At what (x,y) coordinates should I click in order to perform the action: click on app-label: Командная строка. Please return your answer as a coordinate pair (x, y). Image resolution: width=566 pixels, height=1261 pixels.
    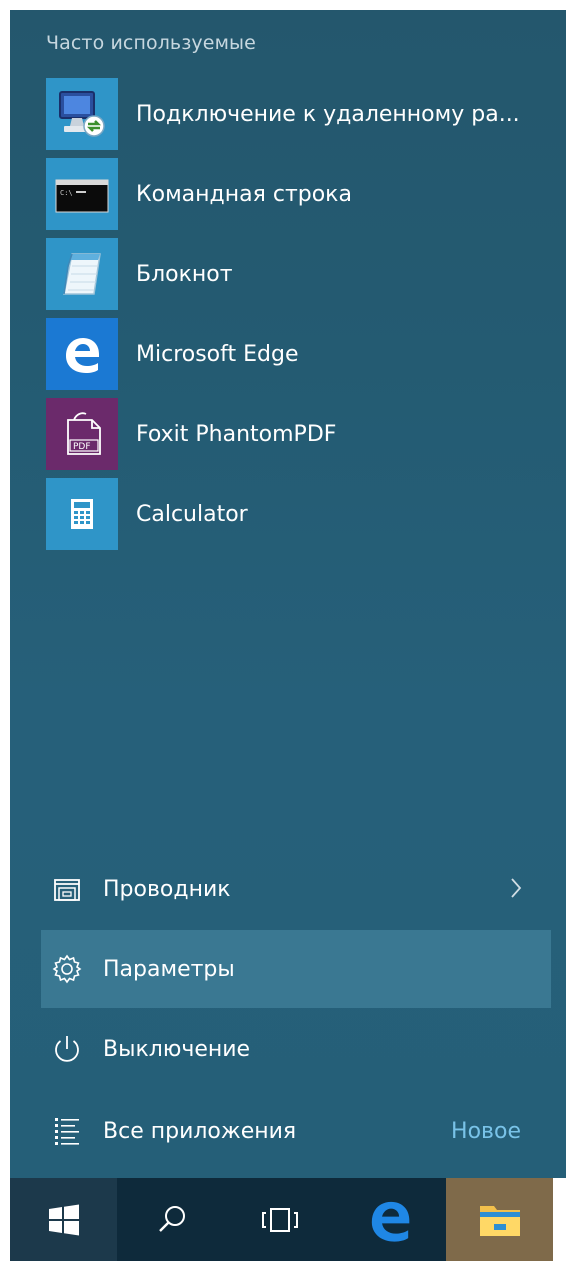
    Looking at the image, I should click on (244, 194).